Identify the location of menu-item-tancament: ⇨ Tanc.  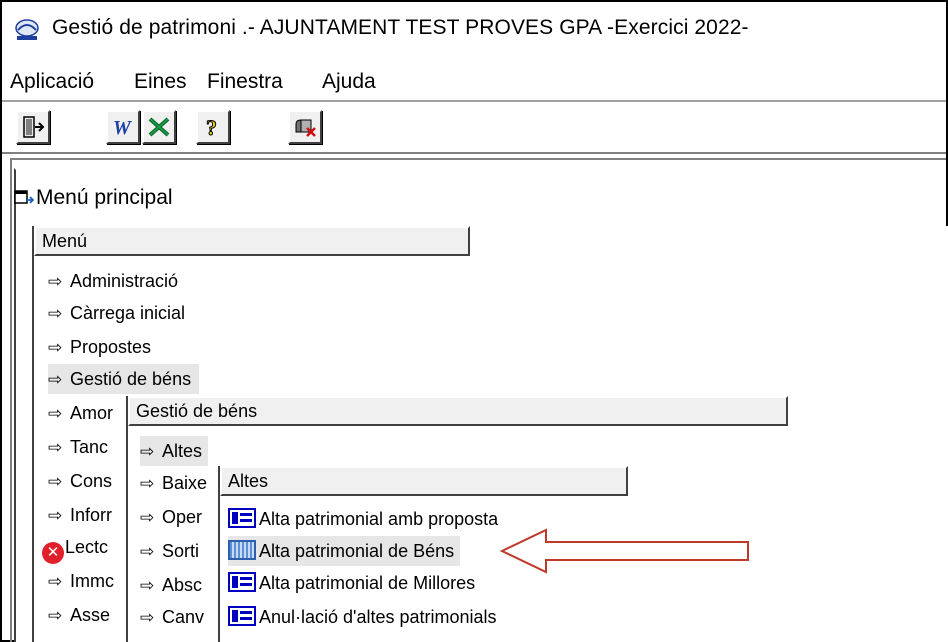
(78, 447).